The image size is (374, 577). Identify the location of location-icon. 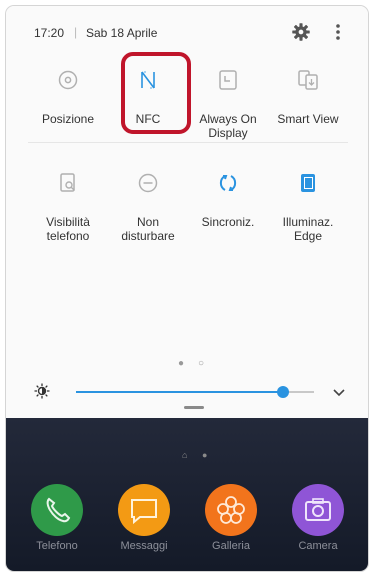
(68, 80).